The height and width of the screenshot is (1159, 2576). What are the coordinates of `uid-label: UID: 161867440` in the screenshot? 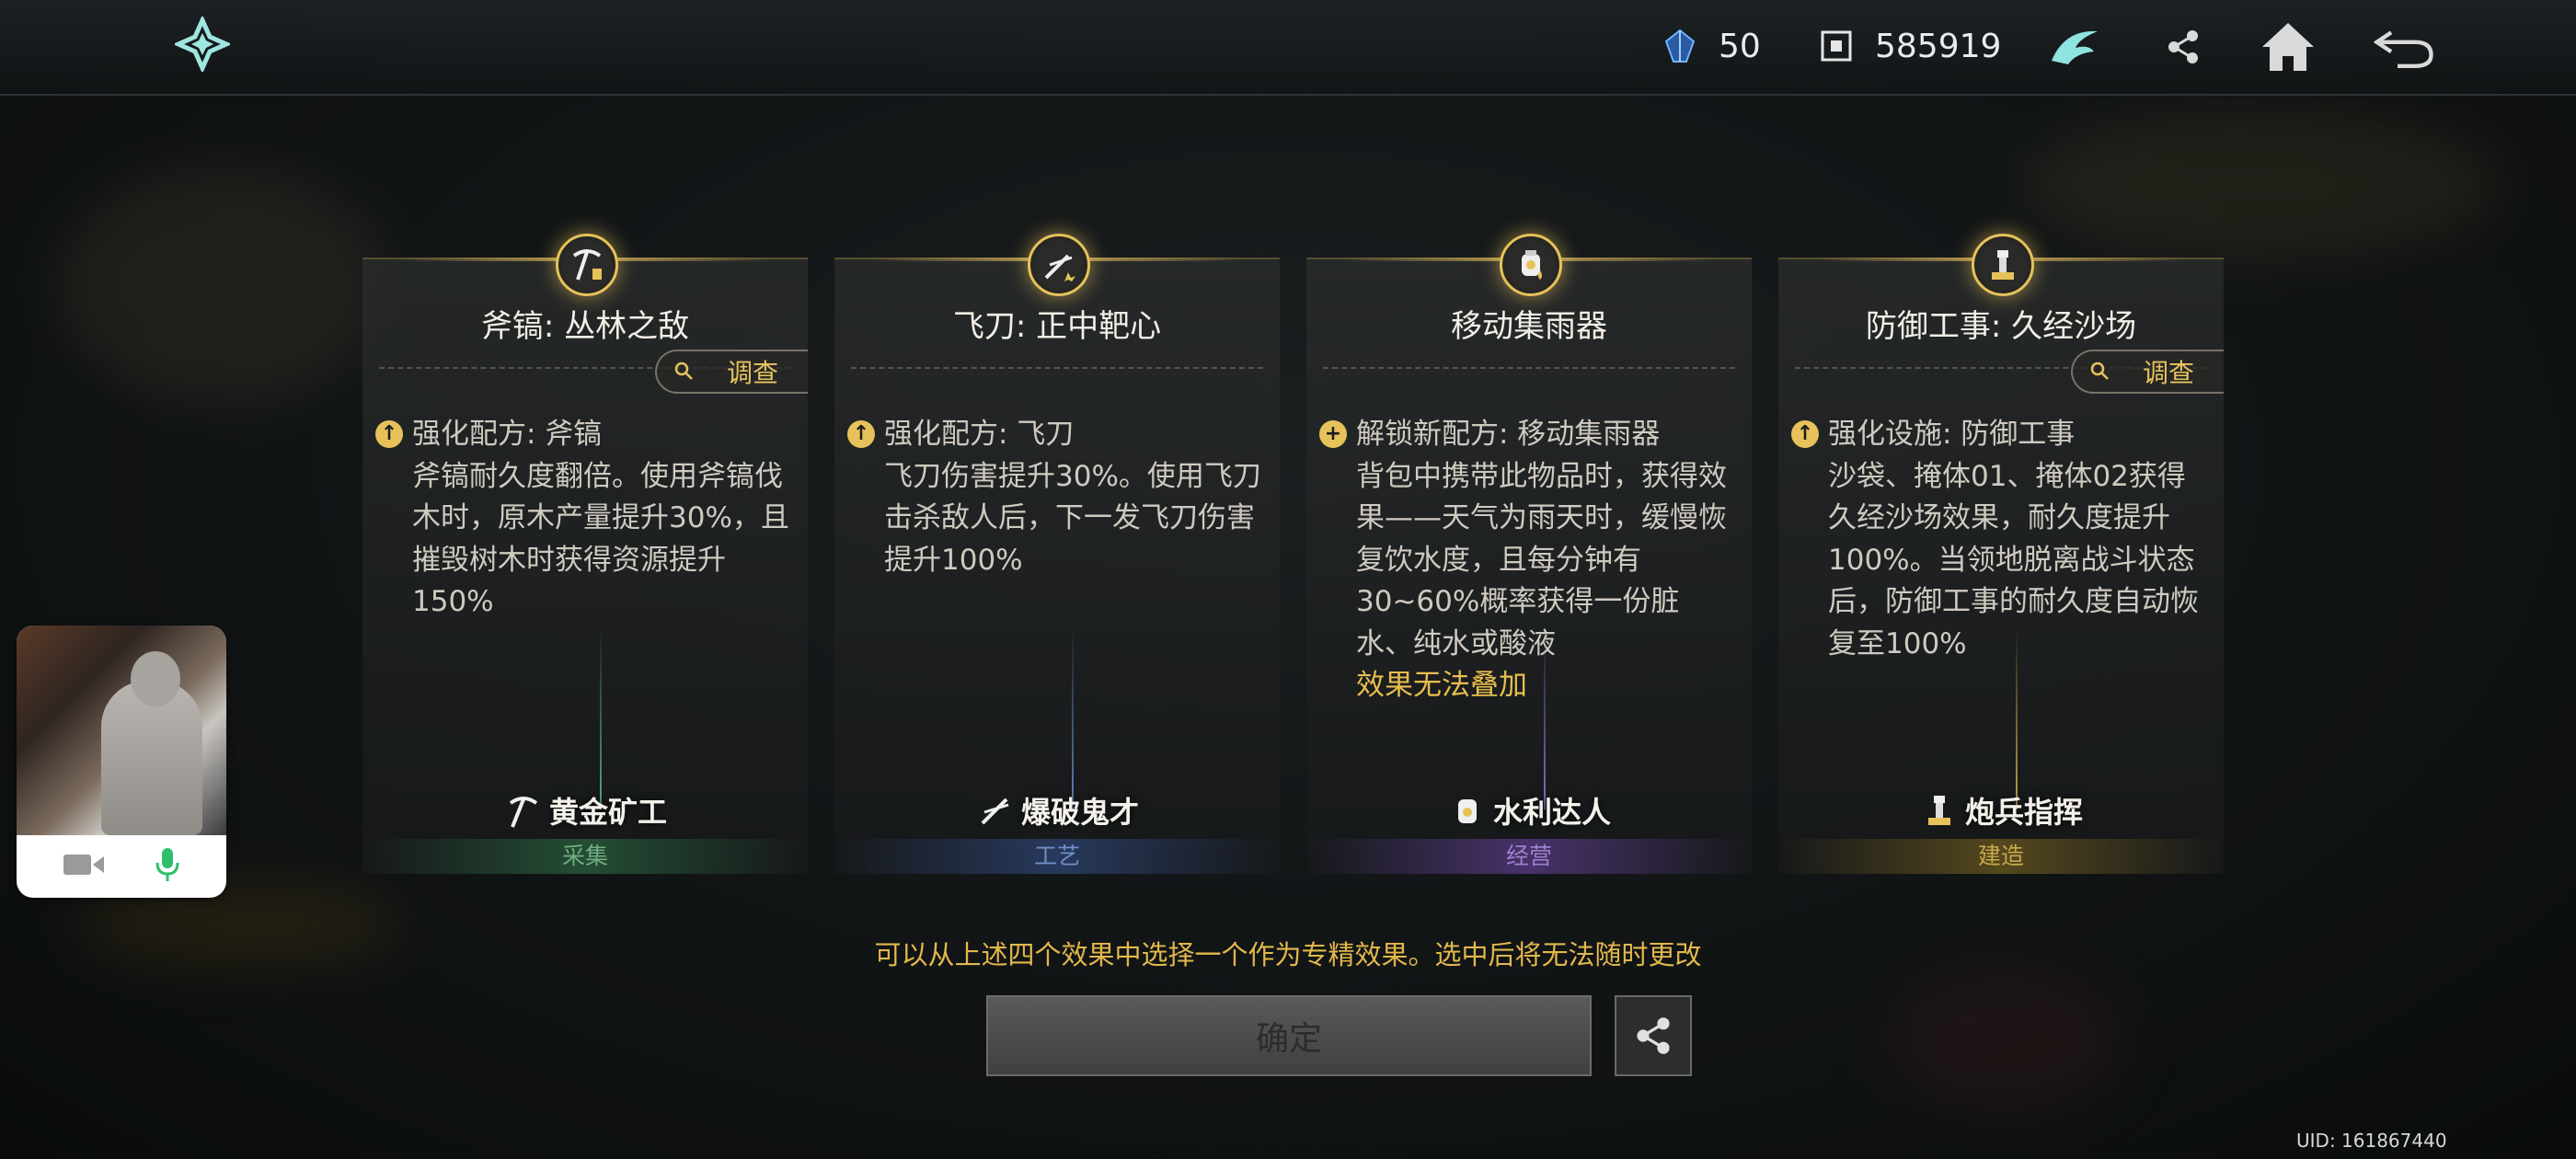 It's located at (2371, 1141).